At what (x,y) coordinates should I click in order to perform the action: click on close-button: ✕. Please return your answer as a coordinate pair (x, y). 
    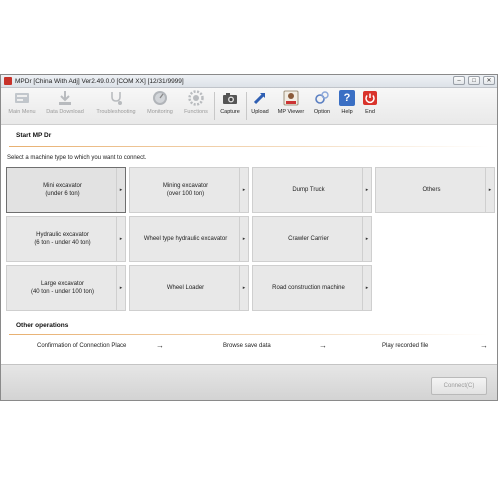
    Looking at the image, I should click on (489, 80).